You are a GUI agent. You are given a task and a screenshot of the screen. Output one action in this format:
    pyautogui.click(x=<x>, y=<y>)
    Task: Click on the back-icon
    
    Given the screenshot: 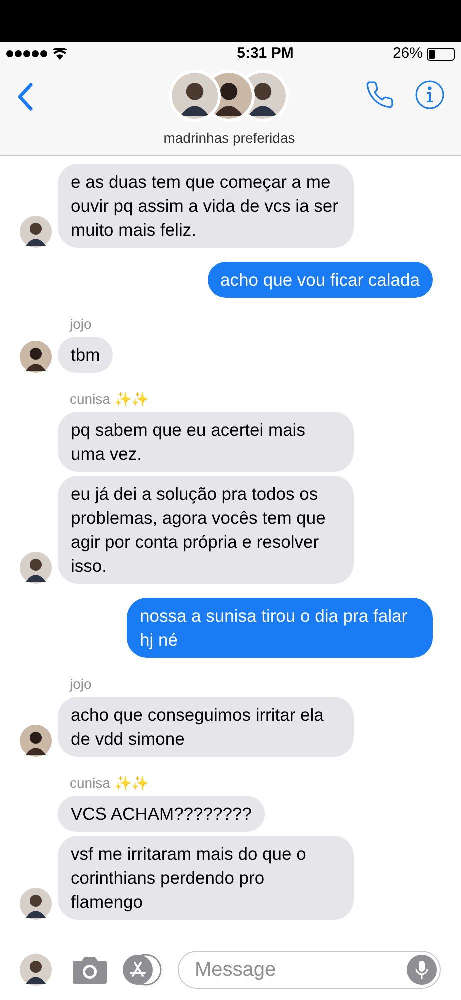 What is the action you would take?
    pyautogui.click(x=25, y=97)
    